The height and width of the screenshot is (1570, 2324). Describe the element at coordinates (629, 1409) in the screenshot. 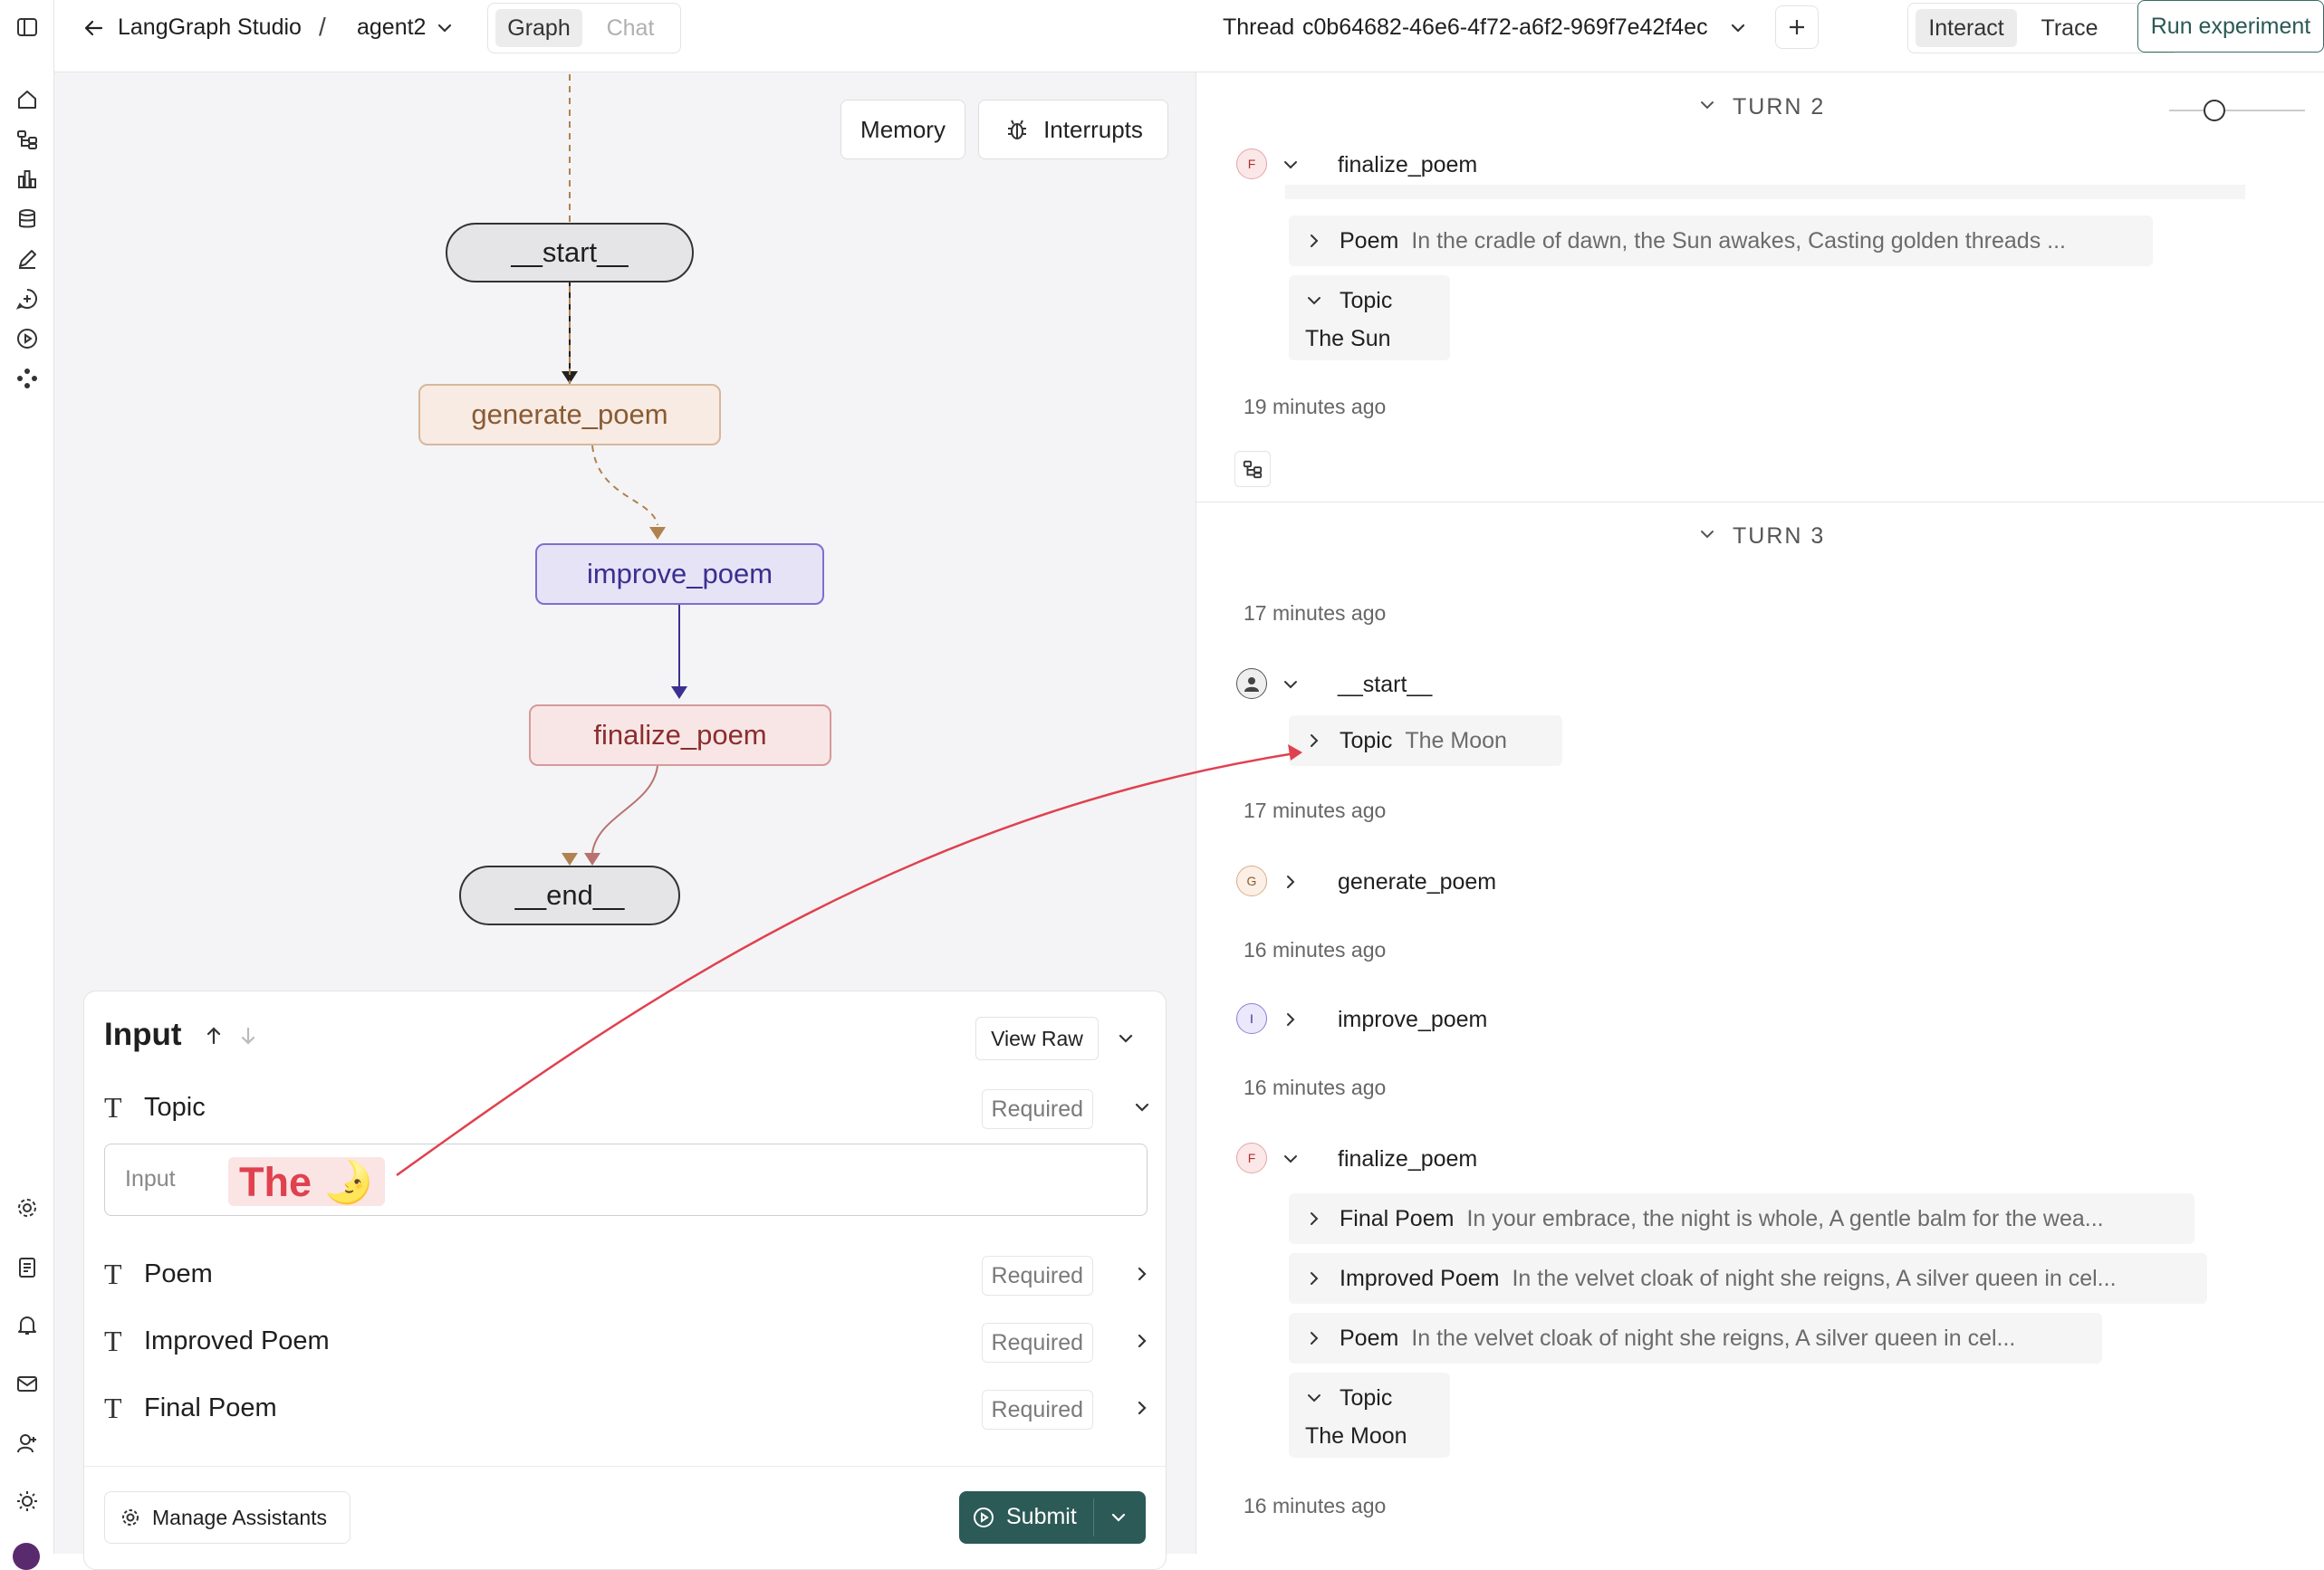

I see `field-final-poem: T Final Poem Required` at that location.